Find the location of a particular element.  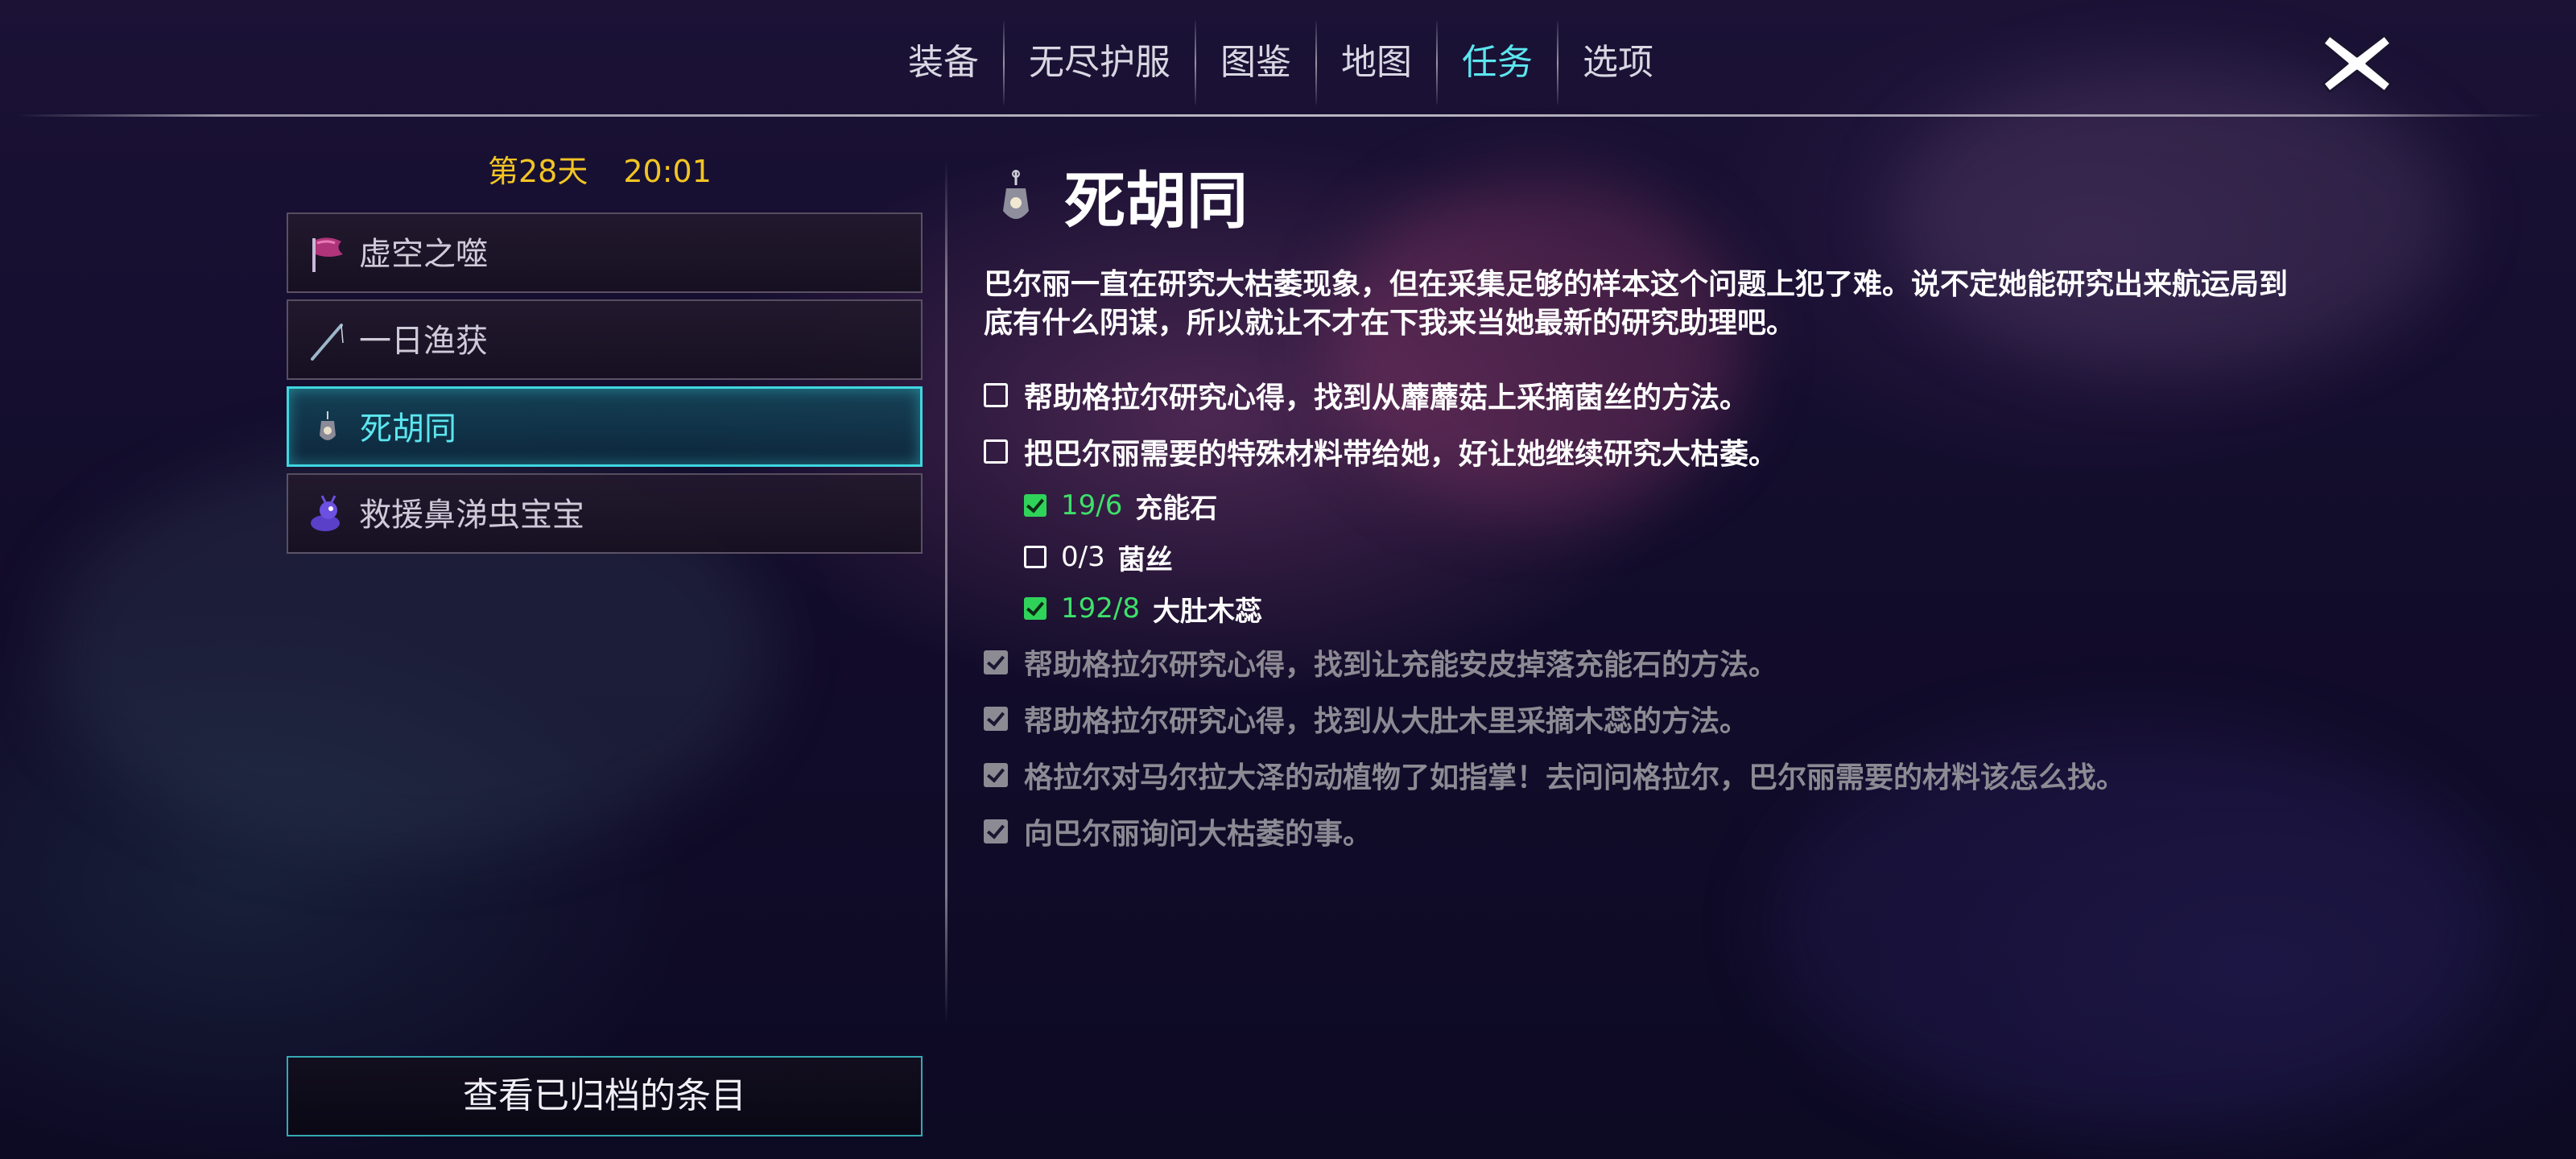

quest-label: 救援鼻涕虫宝宝 is located at coordinates (471, 515).